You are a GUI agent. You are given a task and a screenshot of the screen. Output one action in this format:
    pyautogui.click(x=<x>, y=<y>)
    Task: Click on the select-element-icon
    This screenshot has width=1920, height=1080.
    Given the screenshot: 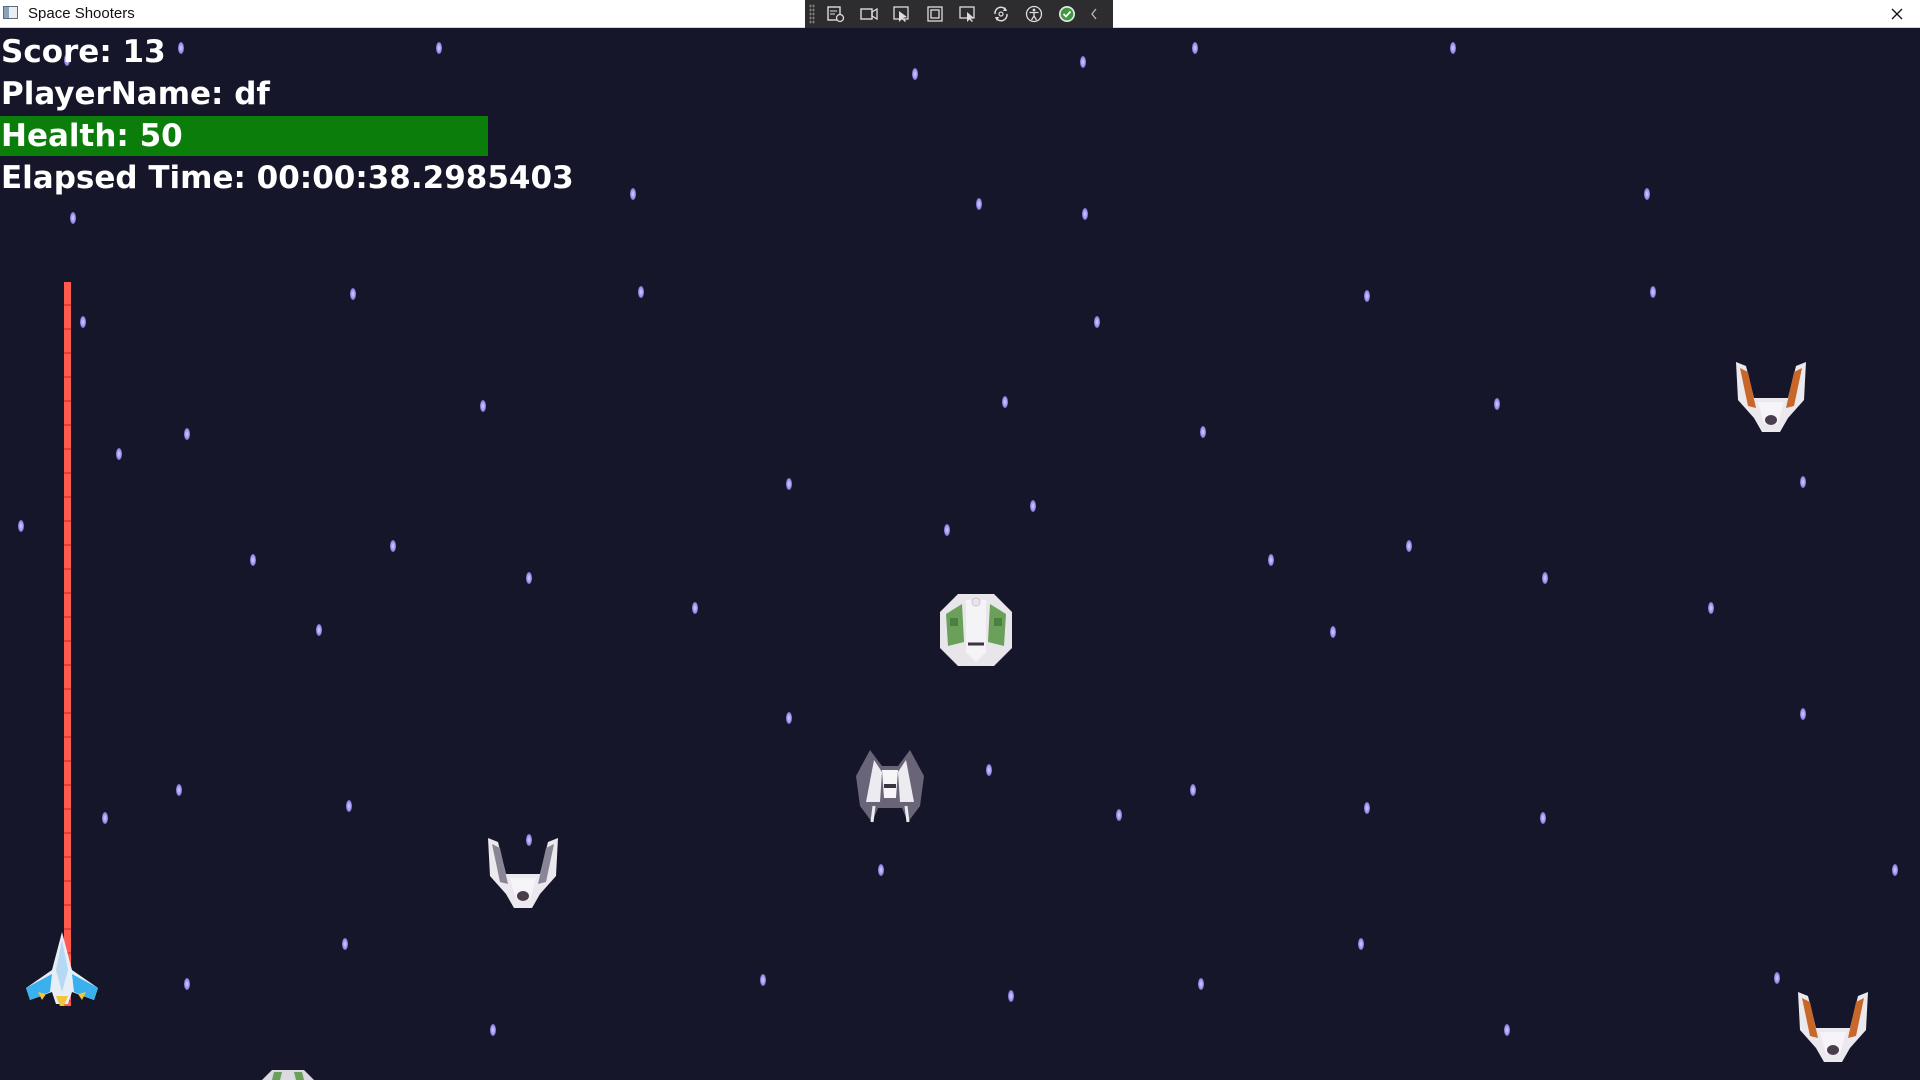 What is the action you would take?
    pyautogui.click(x=902, y=14)
    